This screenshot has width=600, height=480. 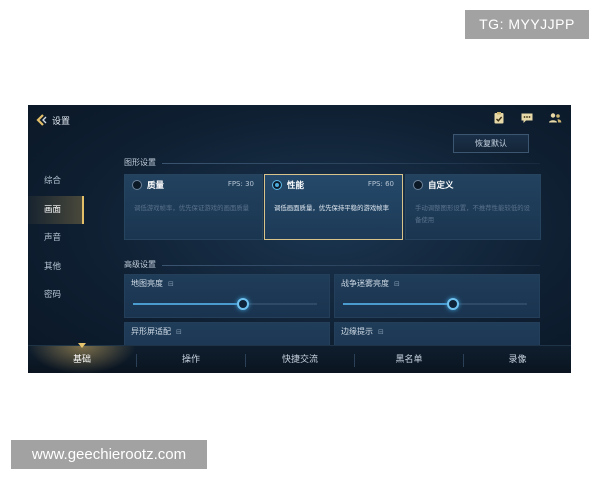 What do you see at coordinates (499, 118) in the screenshot?
I see `clipboard-check-icon` at bounding box center [499, 118].